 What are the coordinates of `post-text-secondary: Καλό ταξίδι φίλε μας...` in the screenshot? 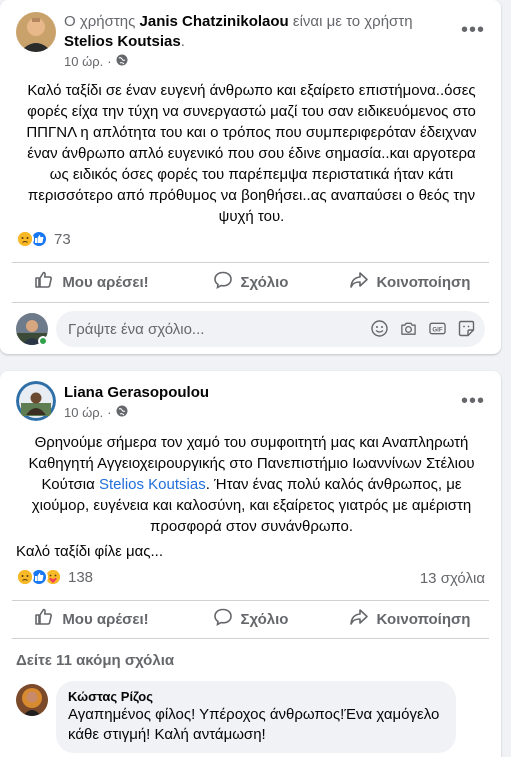 It's located at (90, 551).